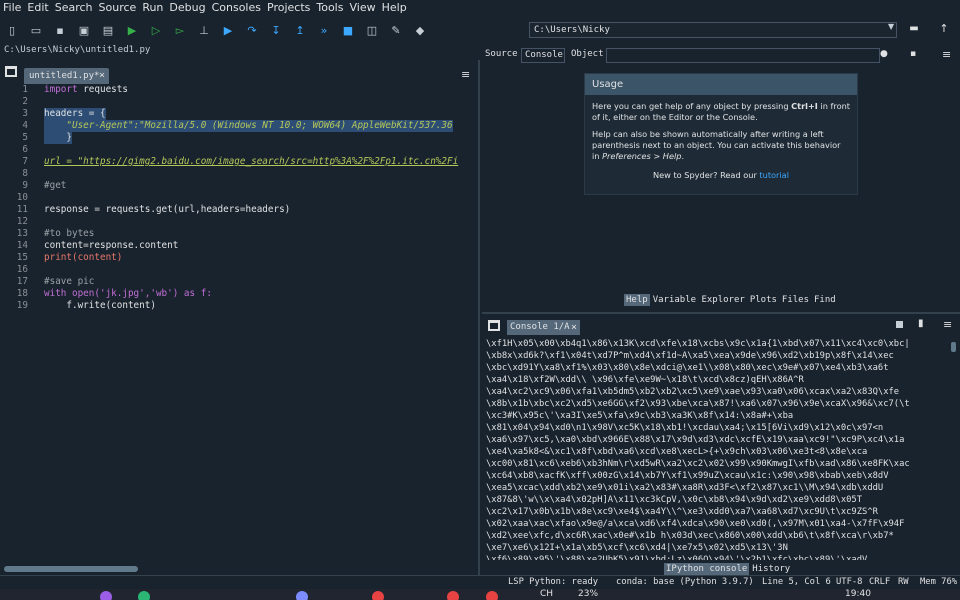  What do you see at coordinates (36, 30) in the screenshot?
I see `open-file-icon: ▭` at bounding box center [36, 30].